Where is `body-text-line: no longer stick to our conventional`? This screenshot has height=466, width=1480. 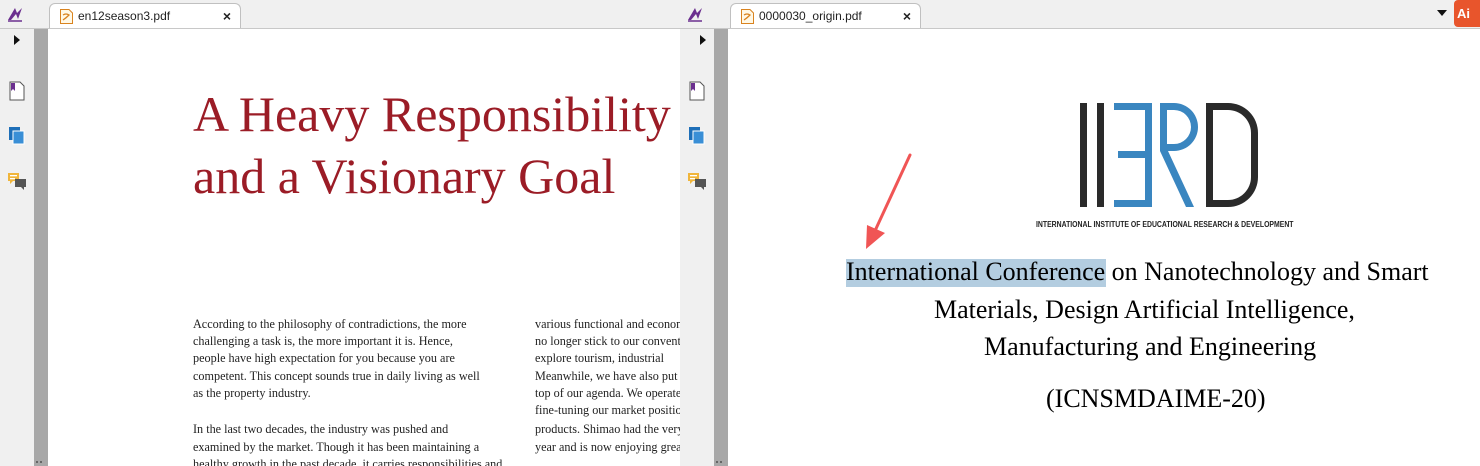 body-text-line: no longer stick to our conventional is located at coordinates (607, 341).